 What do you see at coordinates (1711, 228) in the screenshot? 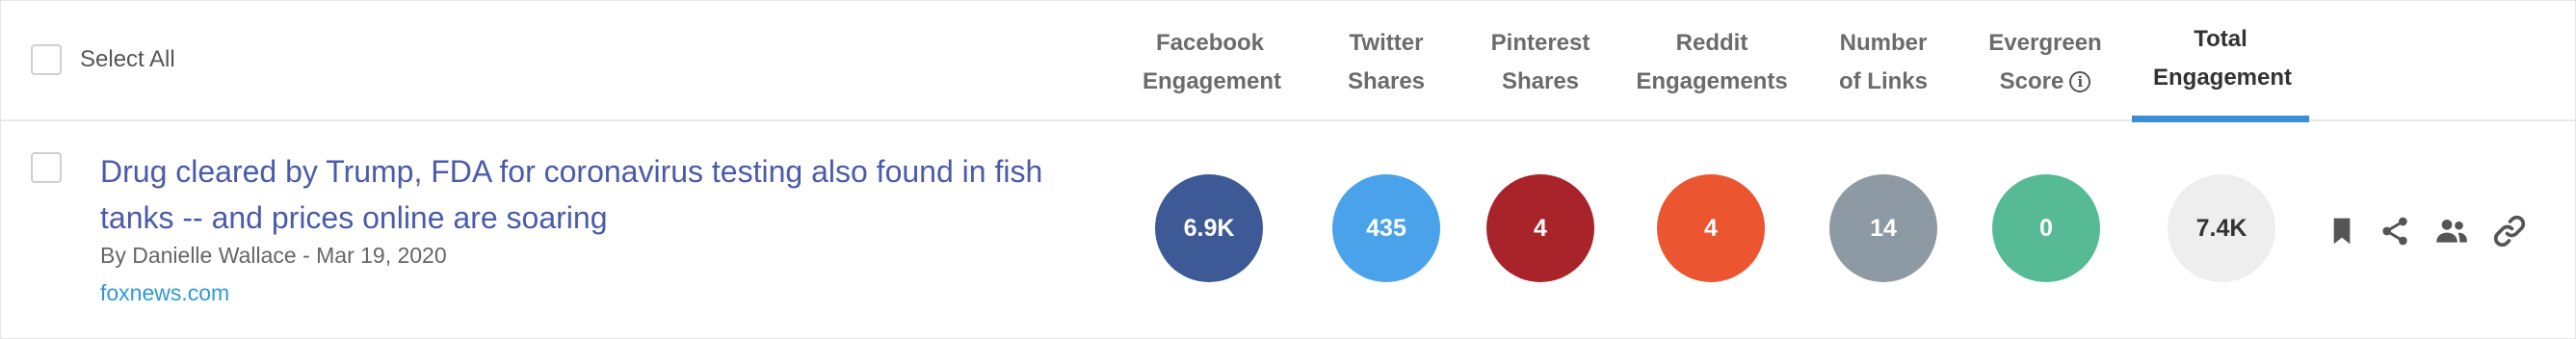
I see `reddit-engagements-bubble: 4` at bounding box center [1711, 228].